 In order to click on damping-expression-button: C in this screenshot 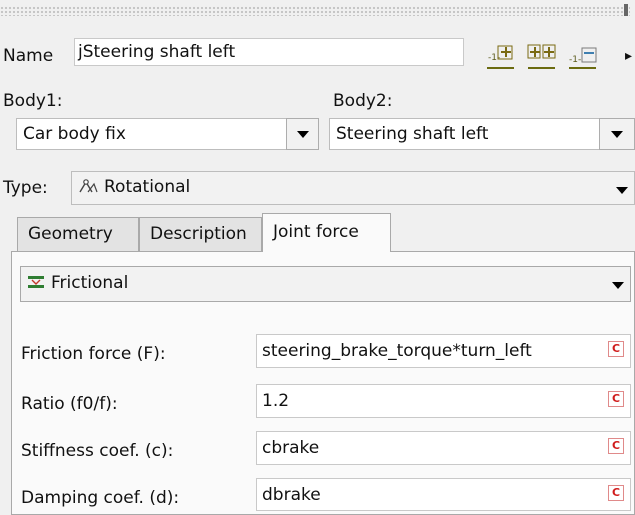, I will do `click(616, 493)`.